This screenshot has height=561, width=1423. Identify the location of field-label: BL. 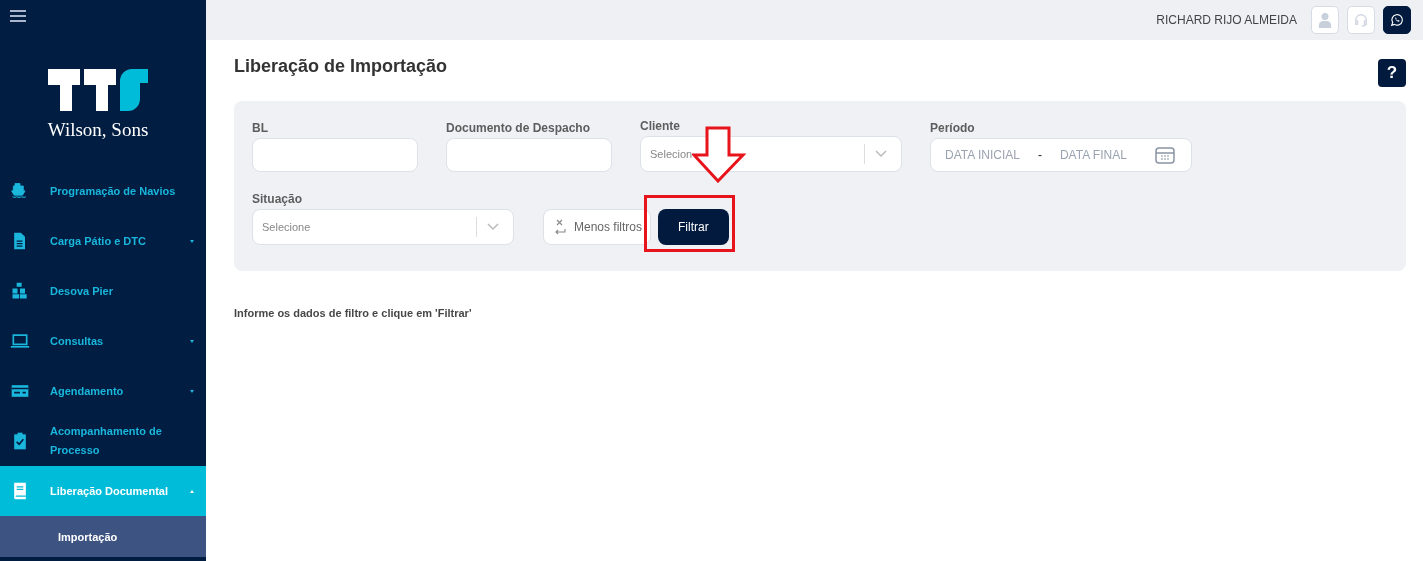
(260, 128).